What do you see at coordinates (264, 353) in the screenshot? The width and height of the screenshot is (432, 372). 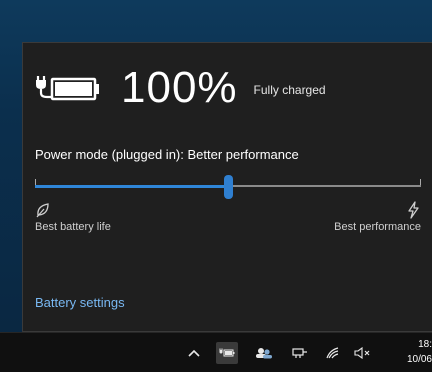 I see `people-icon` at bounding box center [264, 353].